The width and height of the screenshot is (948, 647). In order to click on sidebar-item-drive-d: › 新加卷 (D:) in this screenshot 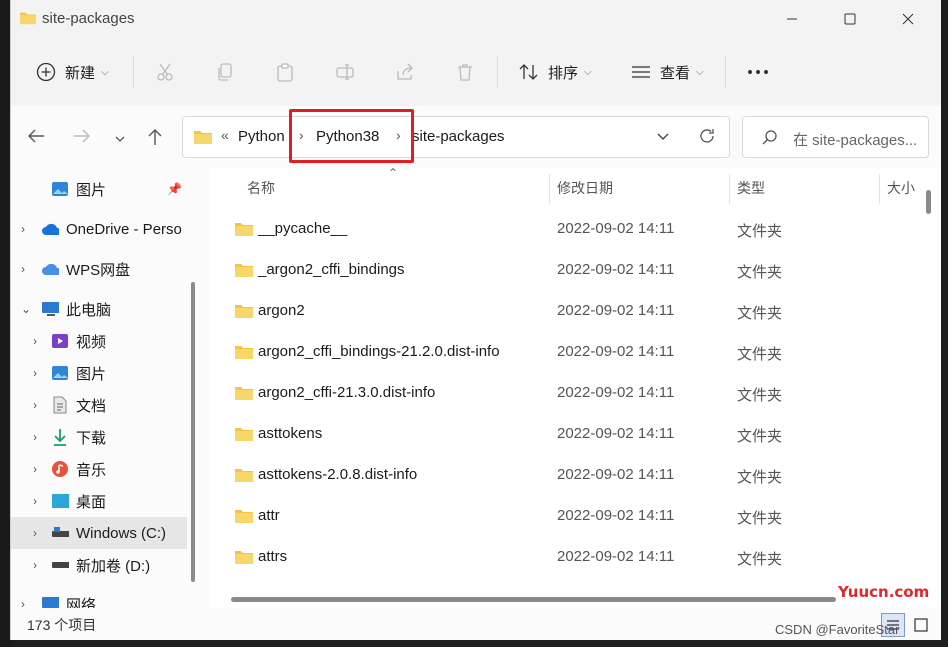, I will do `click(99, 565)`.